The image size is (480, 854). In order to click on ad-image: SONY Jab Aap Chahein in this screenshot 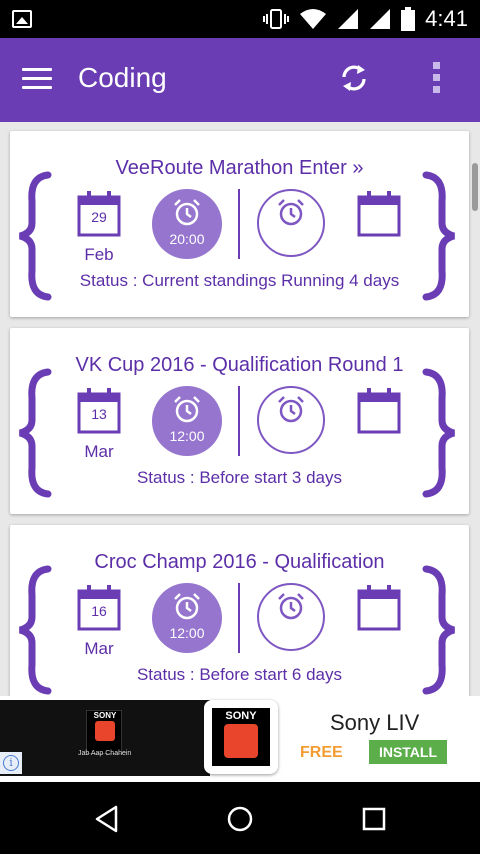, I will do `click(105, 738)`.